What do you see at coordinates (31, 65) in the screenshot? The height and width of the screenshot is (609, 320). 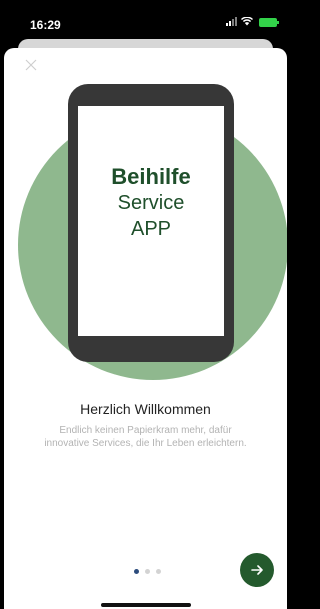 I see `close-icon` at bounding box center [31, 65].